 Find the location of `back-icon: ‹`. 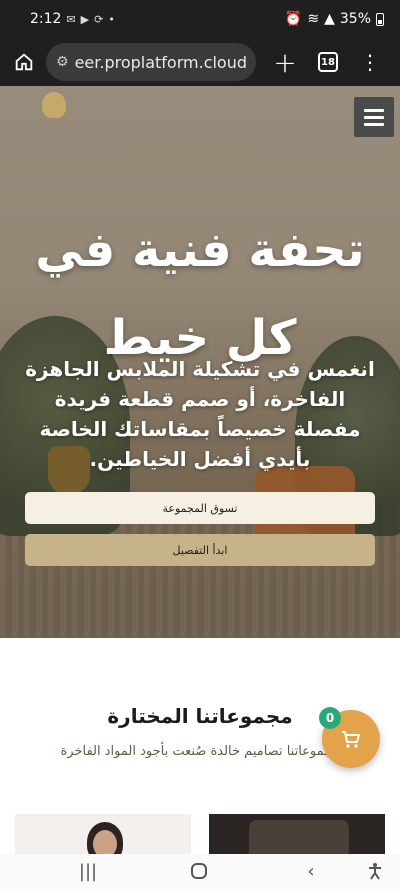

back-icon: ‹ is located at coordinates (311, 871).